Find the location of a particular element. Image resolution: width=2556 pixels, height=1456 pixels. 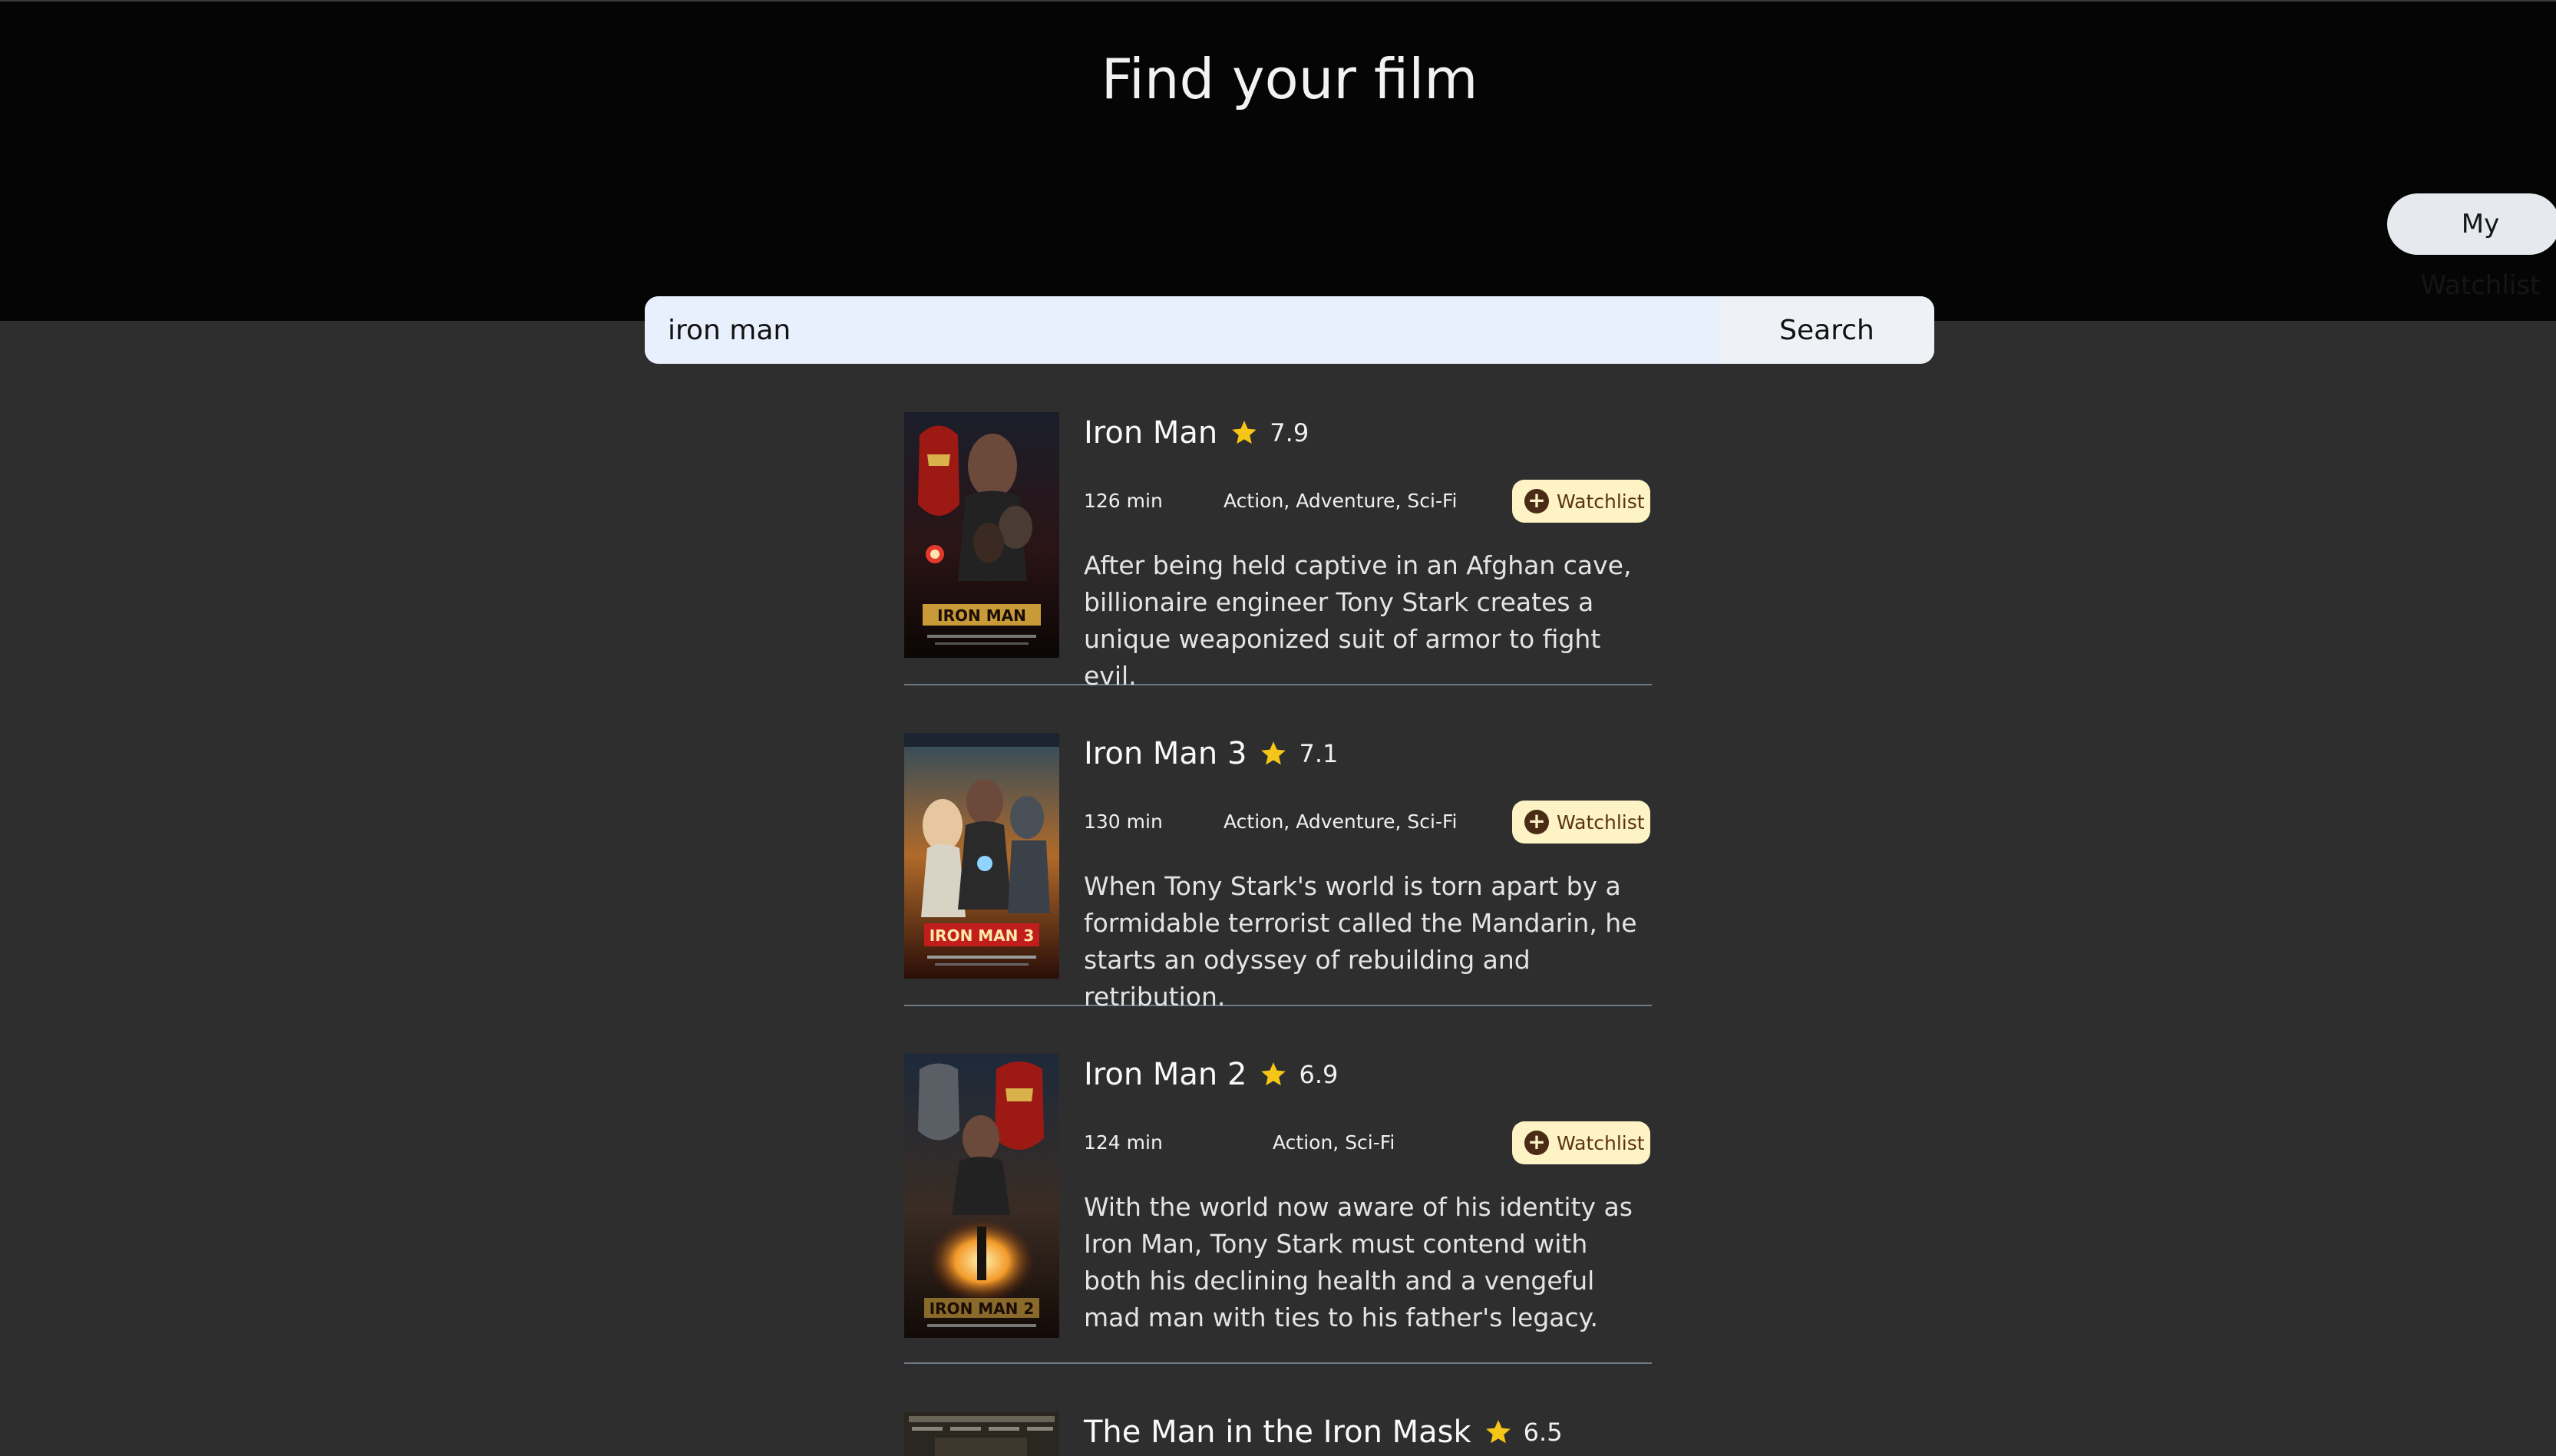

my-watchlist-button: My Watchlist is located at coordinates (2472, 247).